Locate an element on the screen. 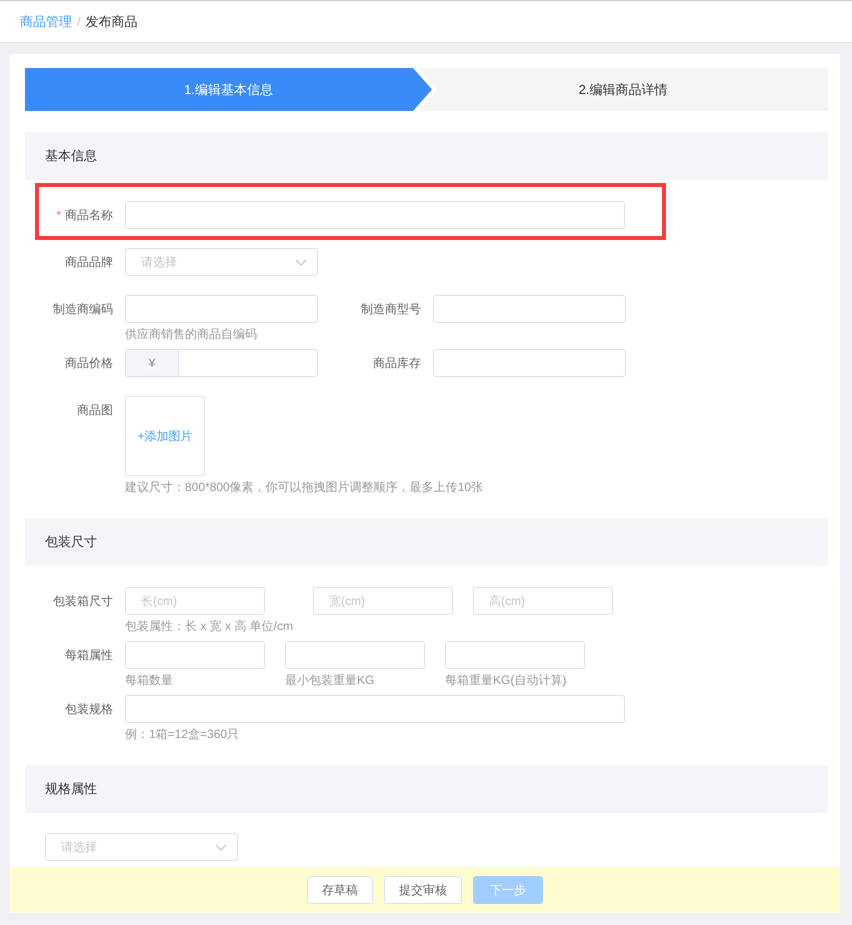 The width and height of the screenshot is (852, 925). field-hint: 最小包装重量KG is located at coordinates (329, 680).